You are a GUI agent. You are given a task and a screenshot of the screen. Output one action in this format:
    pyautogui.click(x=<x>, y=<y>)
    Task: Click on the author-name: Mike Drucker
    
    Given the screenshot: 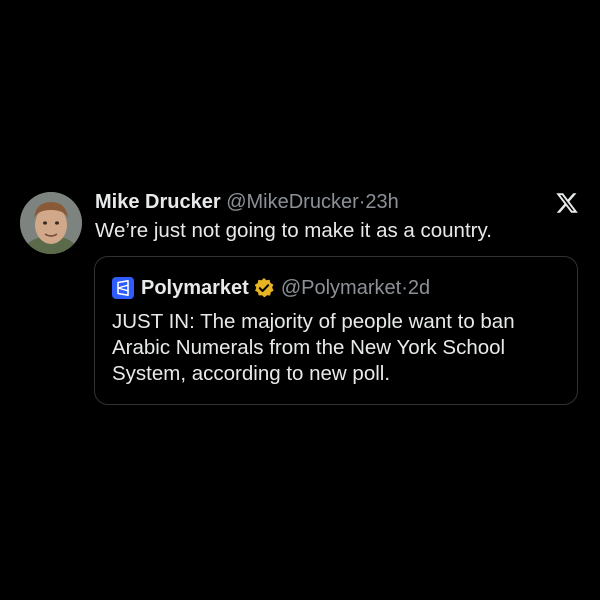 What is the action you would take?
    pyautogui.click(x=158, y=202)
    